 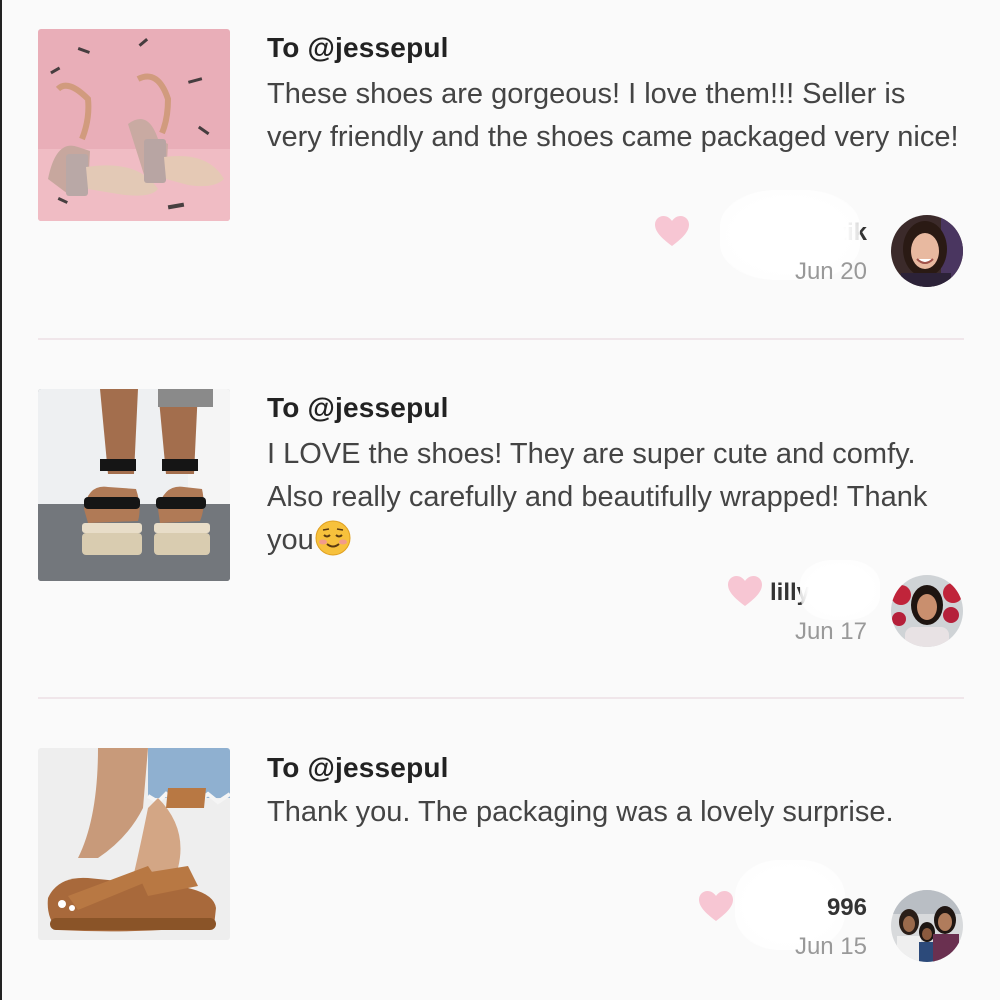 What do you see at coordinates (830, 946) in the screenshot?
I see `review-date: Jun 15` at bounding box center [830, 946].